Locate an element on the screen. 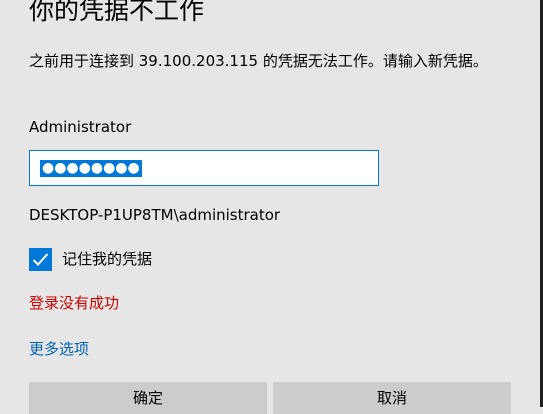  remember-checkbox is located at coordinates (40, 259).